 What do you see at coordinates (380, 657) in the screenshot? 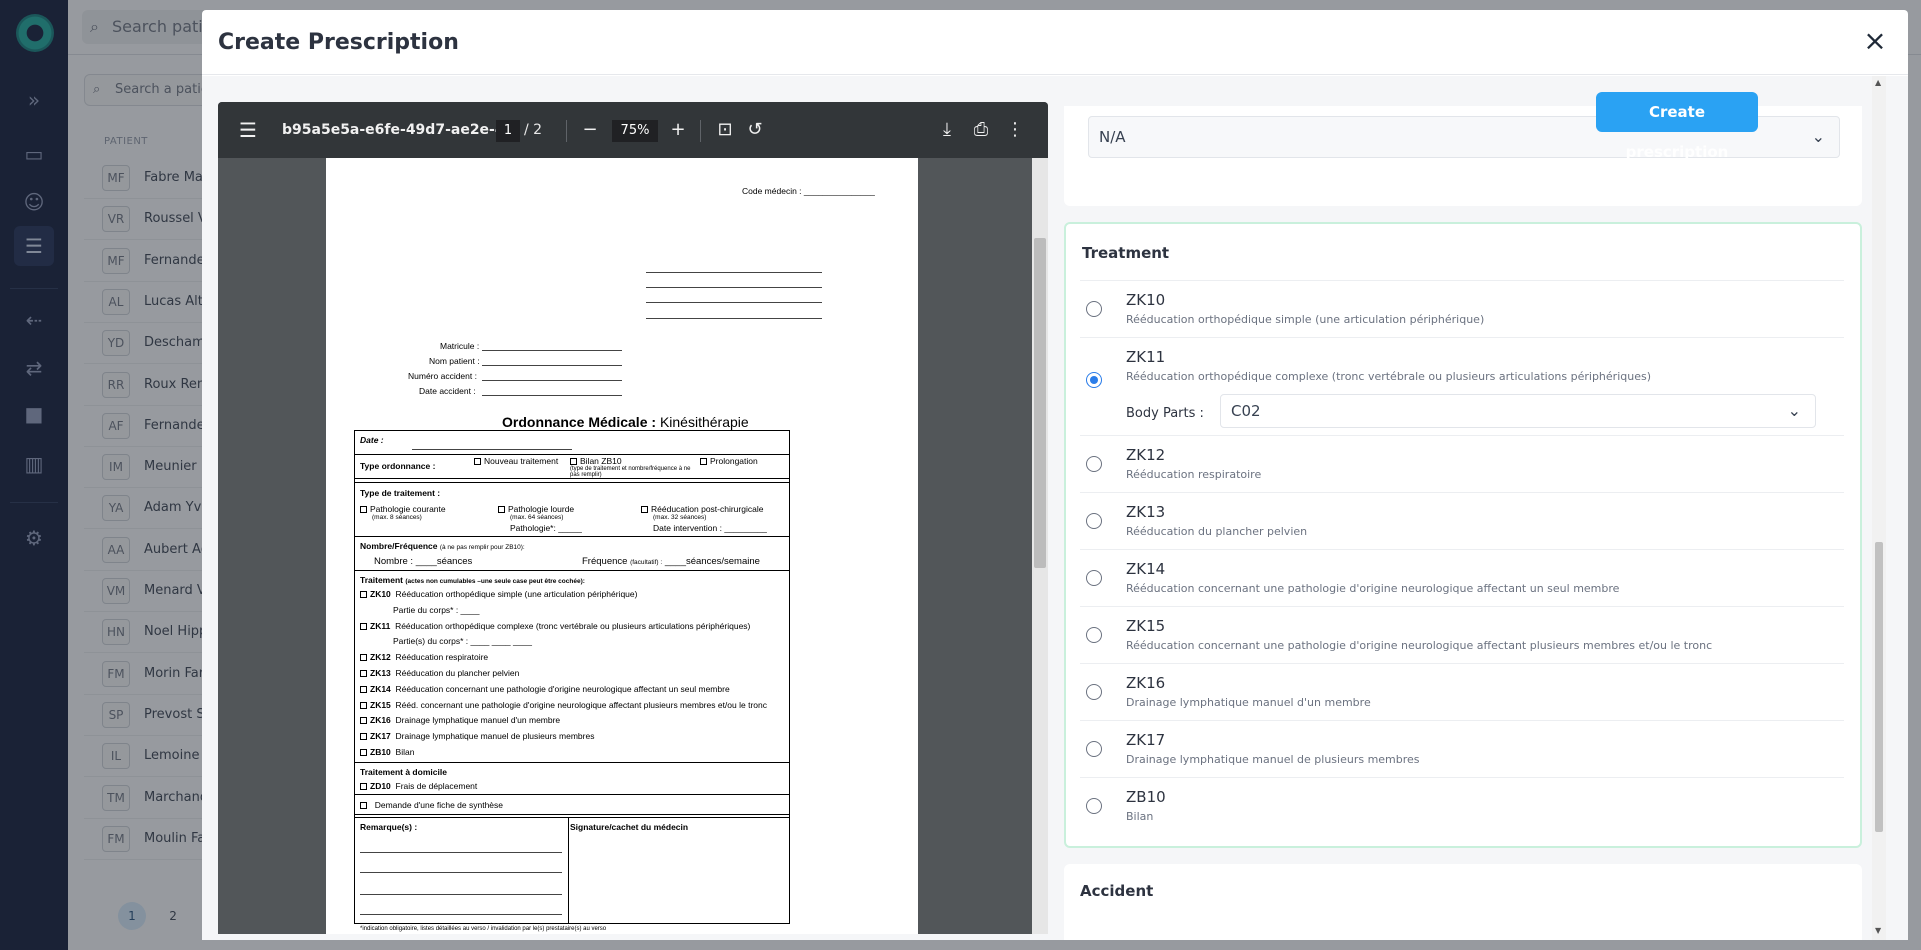
I see `doc-line-code: ZK12` at bounding box center [380, 657].